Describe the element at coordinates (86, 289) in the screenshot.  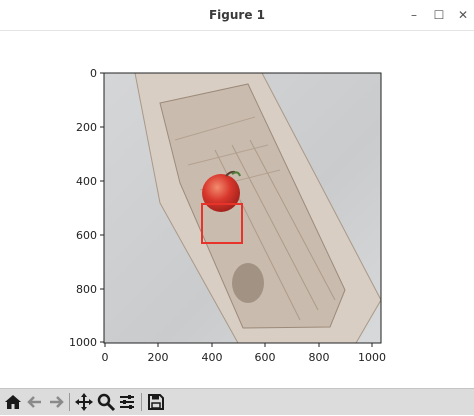
I see `y-tick-label: 800` at that location.